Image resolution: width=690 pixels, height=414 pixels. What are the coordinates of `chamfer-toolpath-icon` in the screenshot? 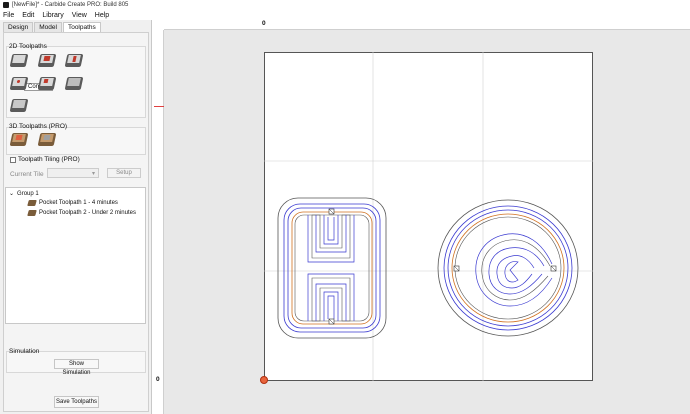 It's located at (19, 107).